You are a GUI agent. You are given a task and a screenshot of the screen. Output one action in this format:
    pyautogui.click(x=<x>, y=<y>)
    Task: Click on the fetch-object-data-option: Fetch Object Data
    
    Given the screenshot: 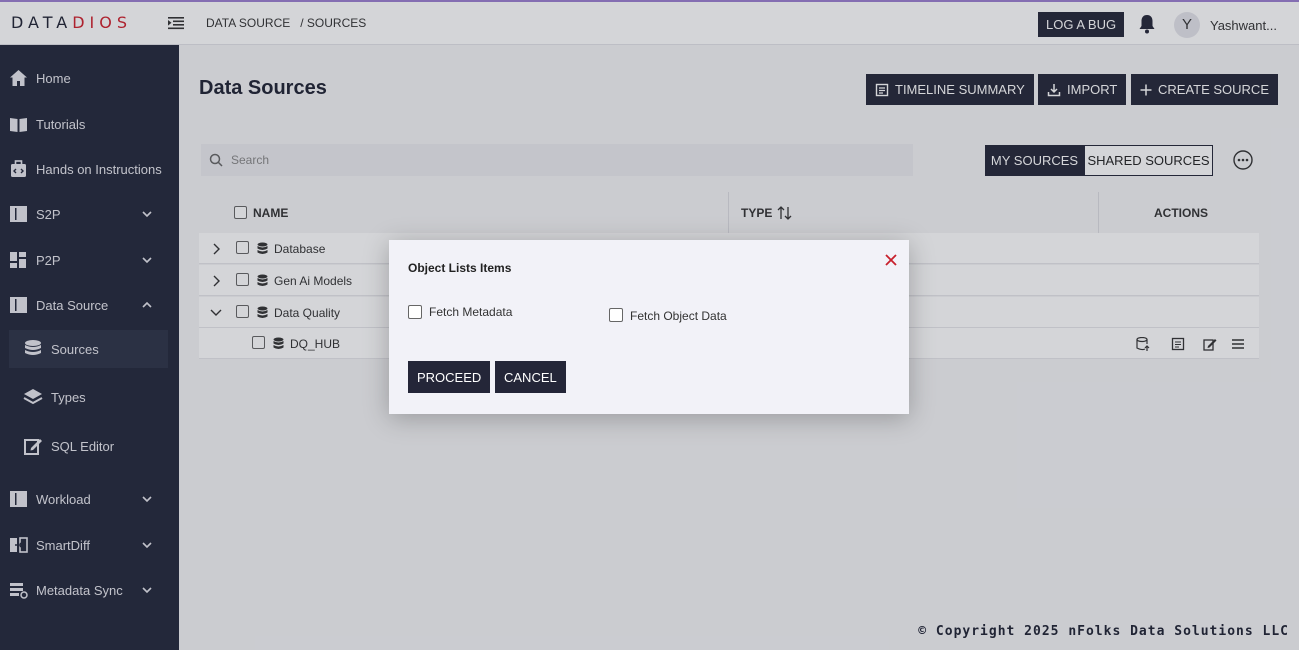 What is the action you would take?
    pyautogui.click(x=668, y=314)
    